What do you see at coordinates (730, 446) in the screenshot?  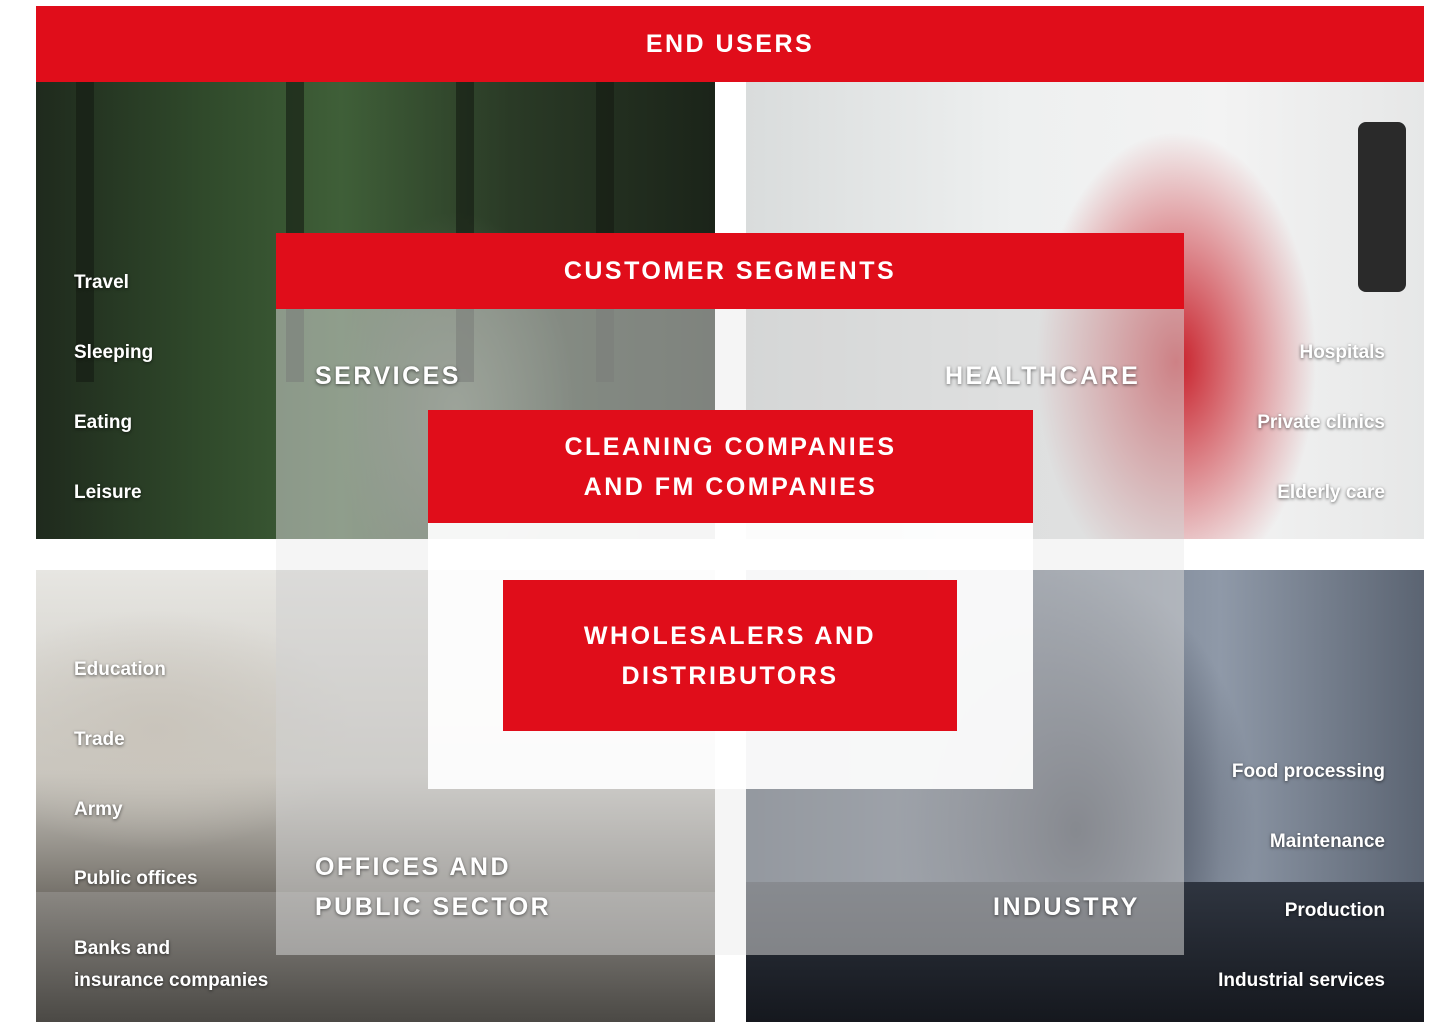 I see `cleaning-line-1: CLEANING COMPANIES` at bounding box center [730, 446].